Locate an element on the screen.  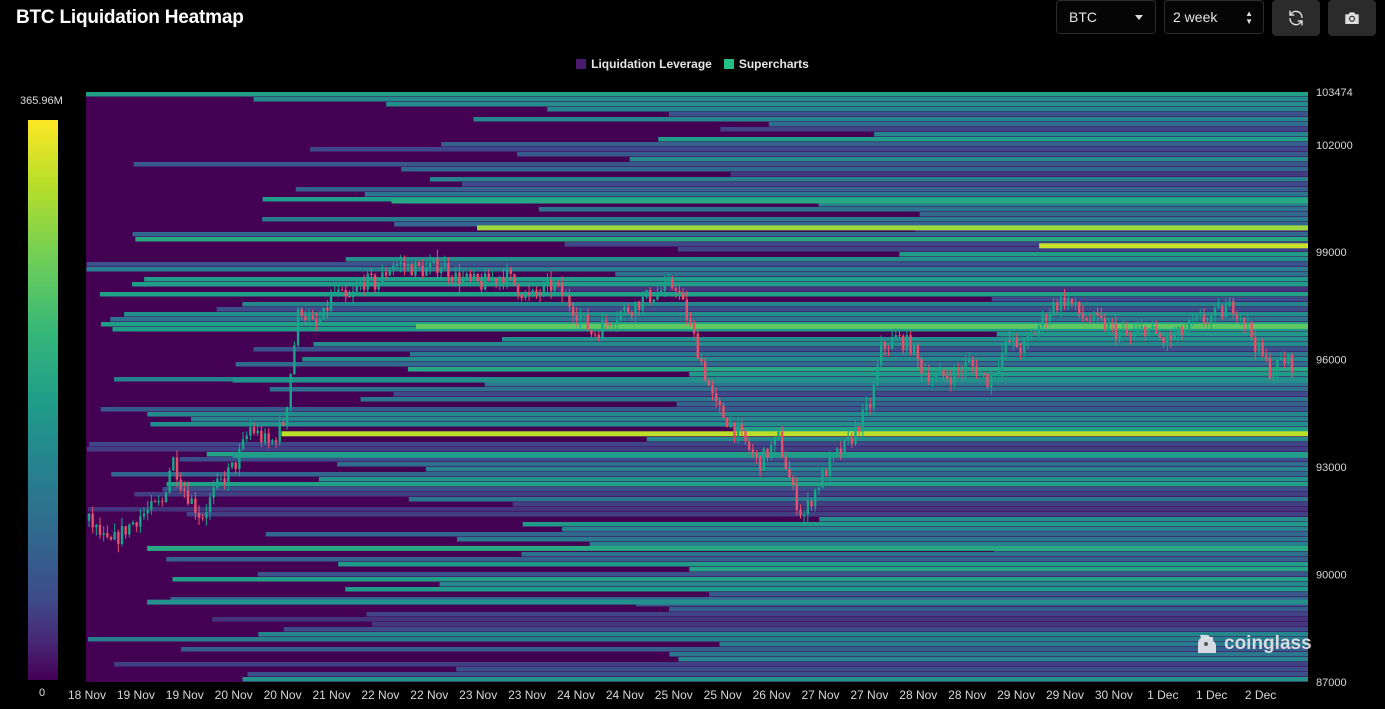
x-tick-label: 1 Dec is located at coordinates (1162, 695).